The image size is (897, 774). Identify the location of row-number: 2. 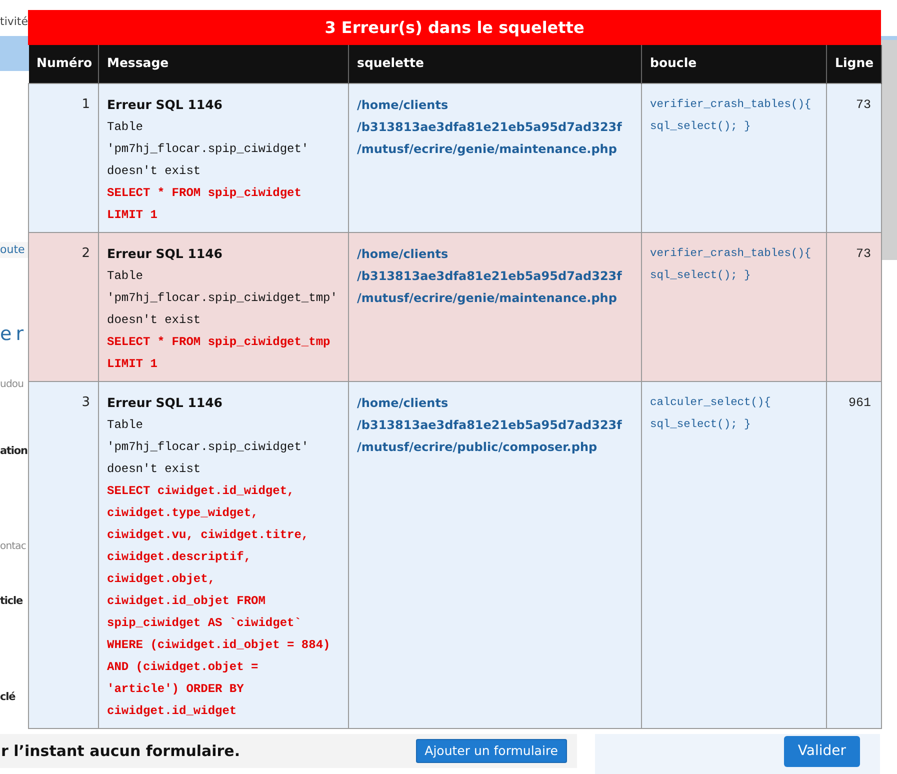
(63, 306).